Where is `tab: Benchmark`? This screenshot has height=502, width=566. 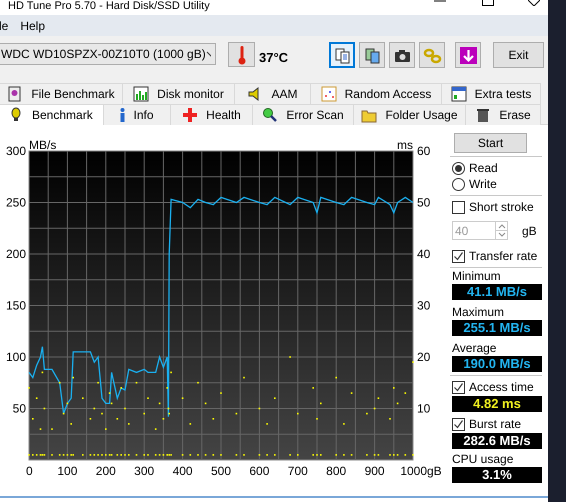 tab: Benchmark is located at coordinates (52, 114).